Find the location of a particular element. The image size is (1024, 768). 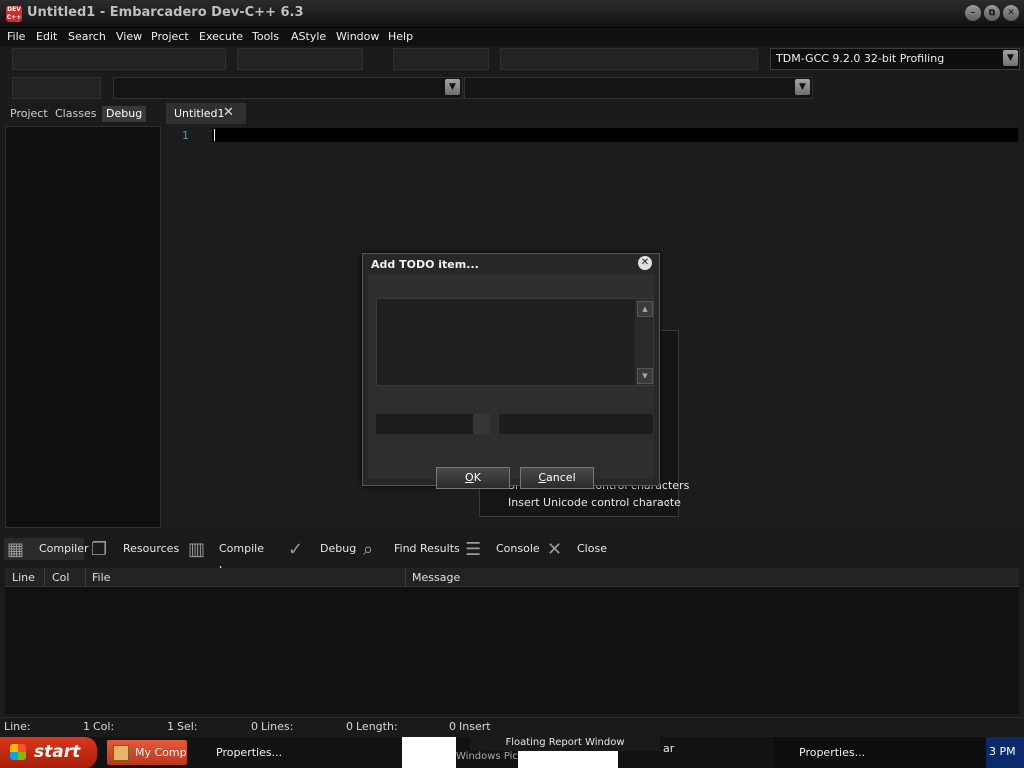

menu-help: Help is located at coordinates (400, 36).